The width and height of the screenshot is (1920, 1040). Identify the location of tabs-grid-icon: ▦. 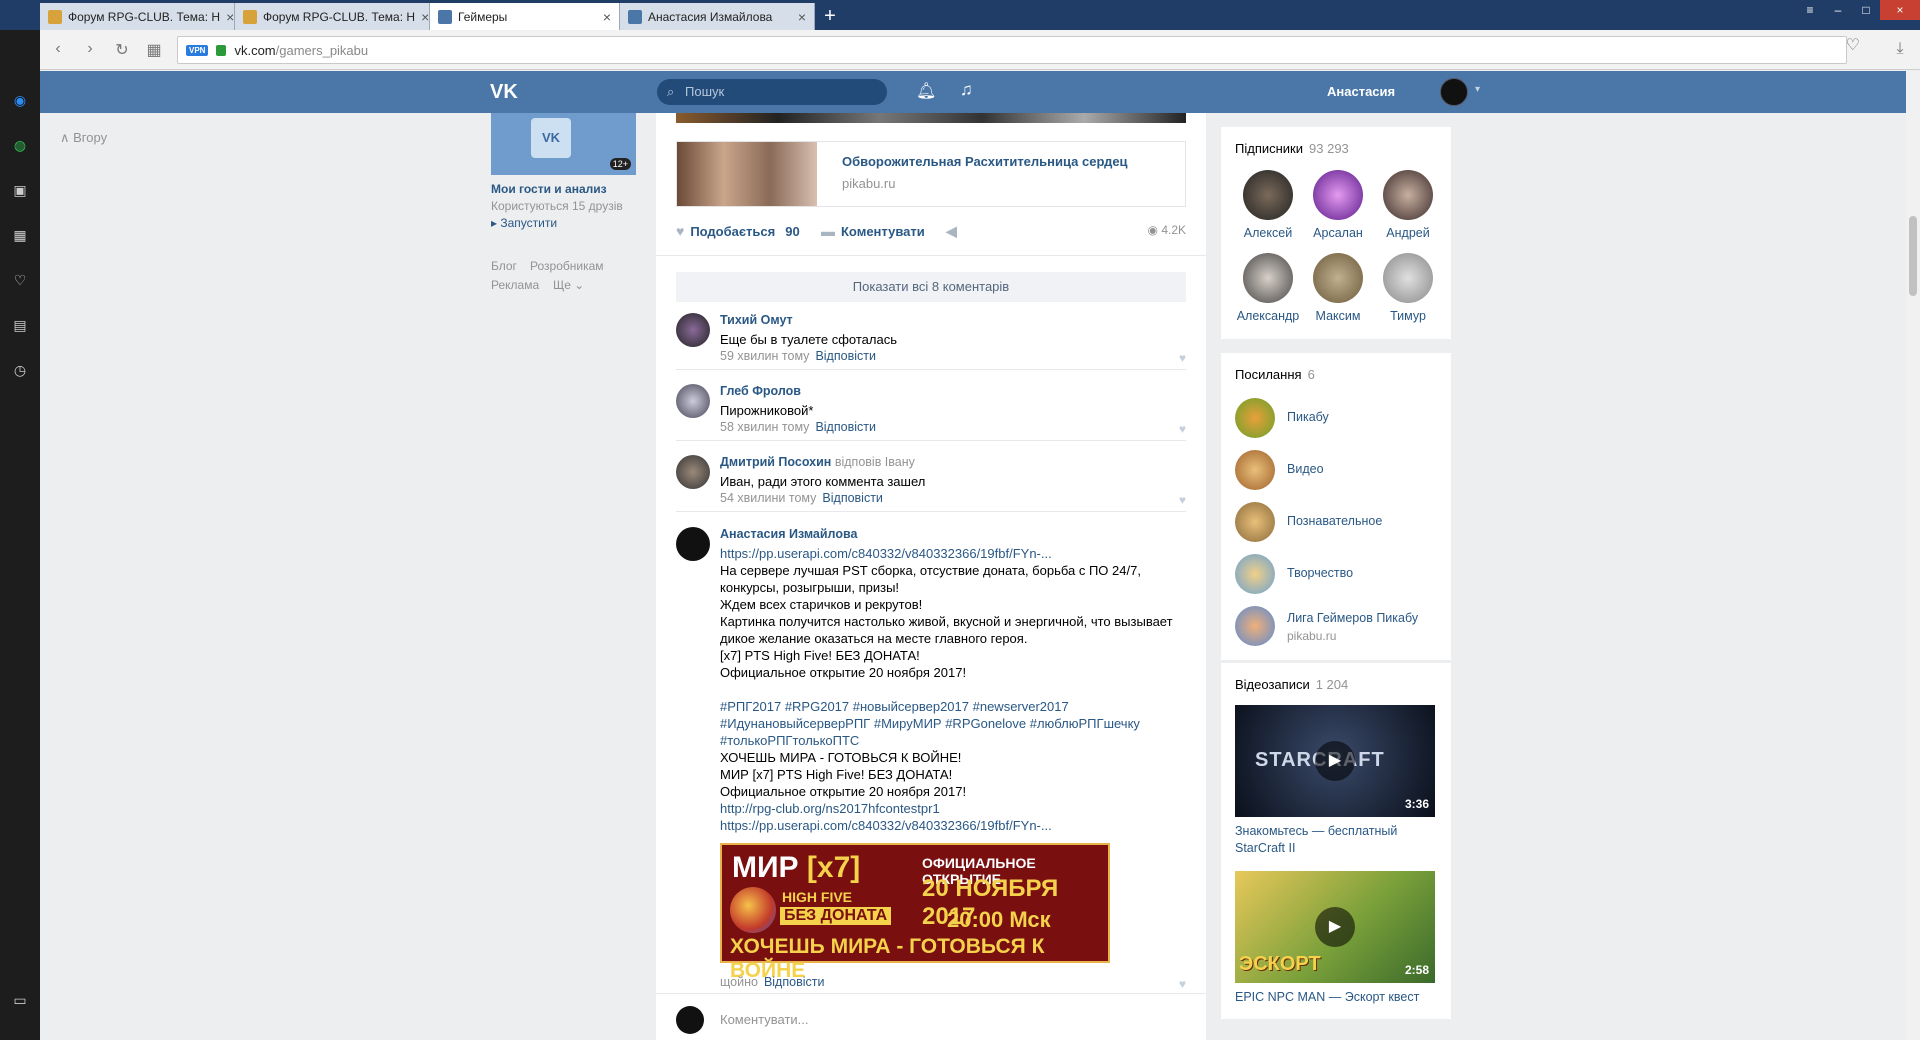
(154, 50).